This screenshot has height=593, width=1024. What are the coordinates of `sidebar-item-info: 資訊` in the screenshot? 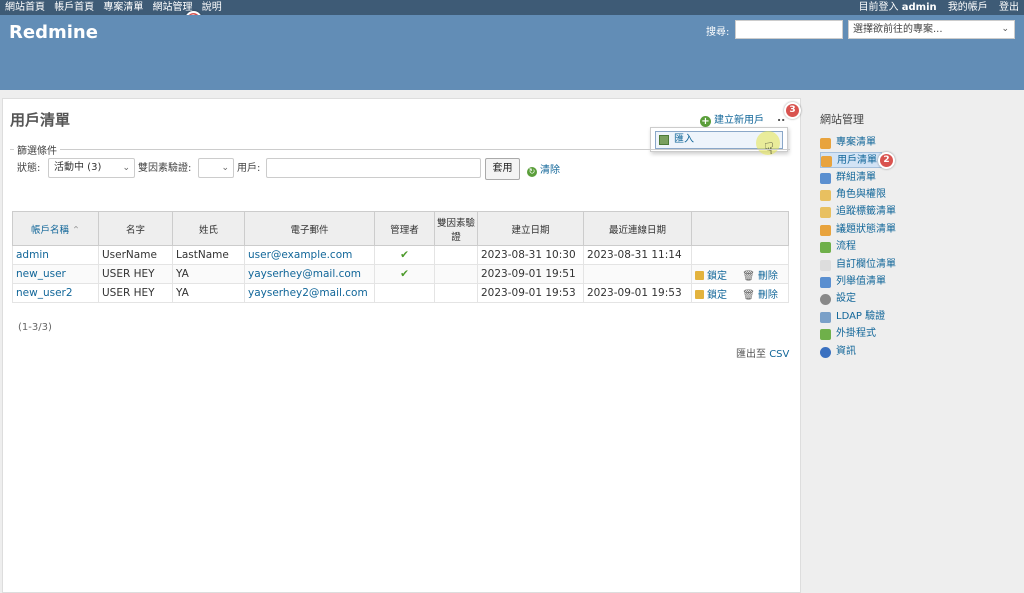 It's located at (838, 352).